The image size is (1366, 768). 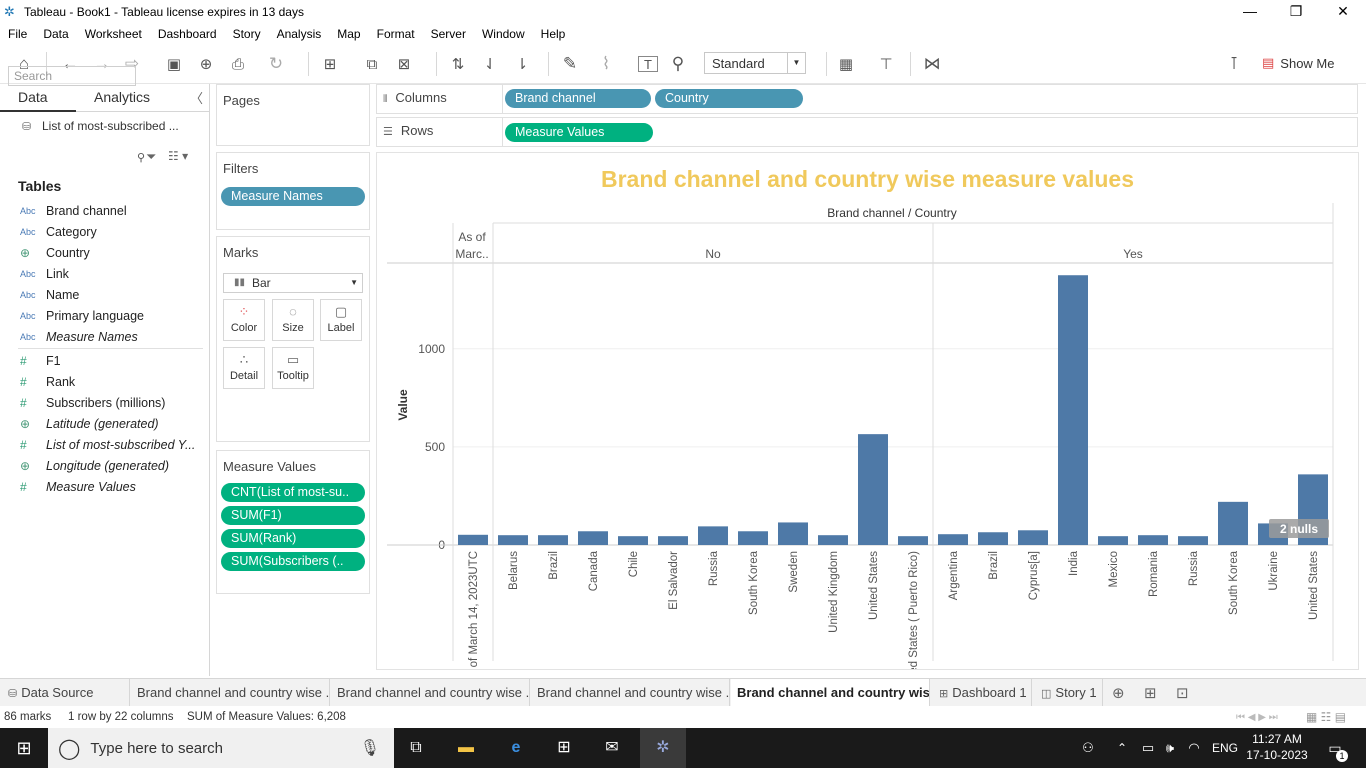 What do you see at coordinates (503, 34) in the screenshot?
I see `menu-window: Window` at bounding box center [503, 34].